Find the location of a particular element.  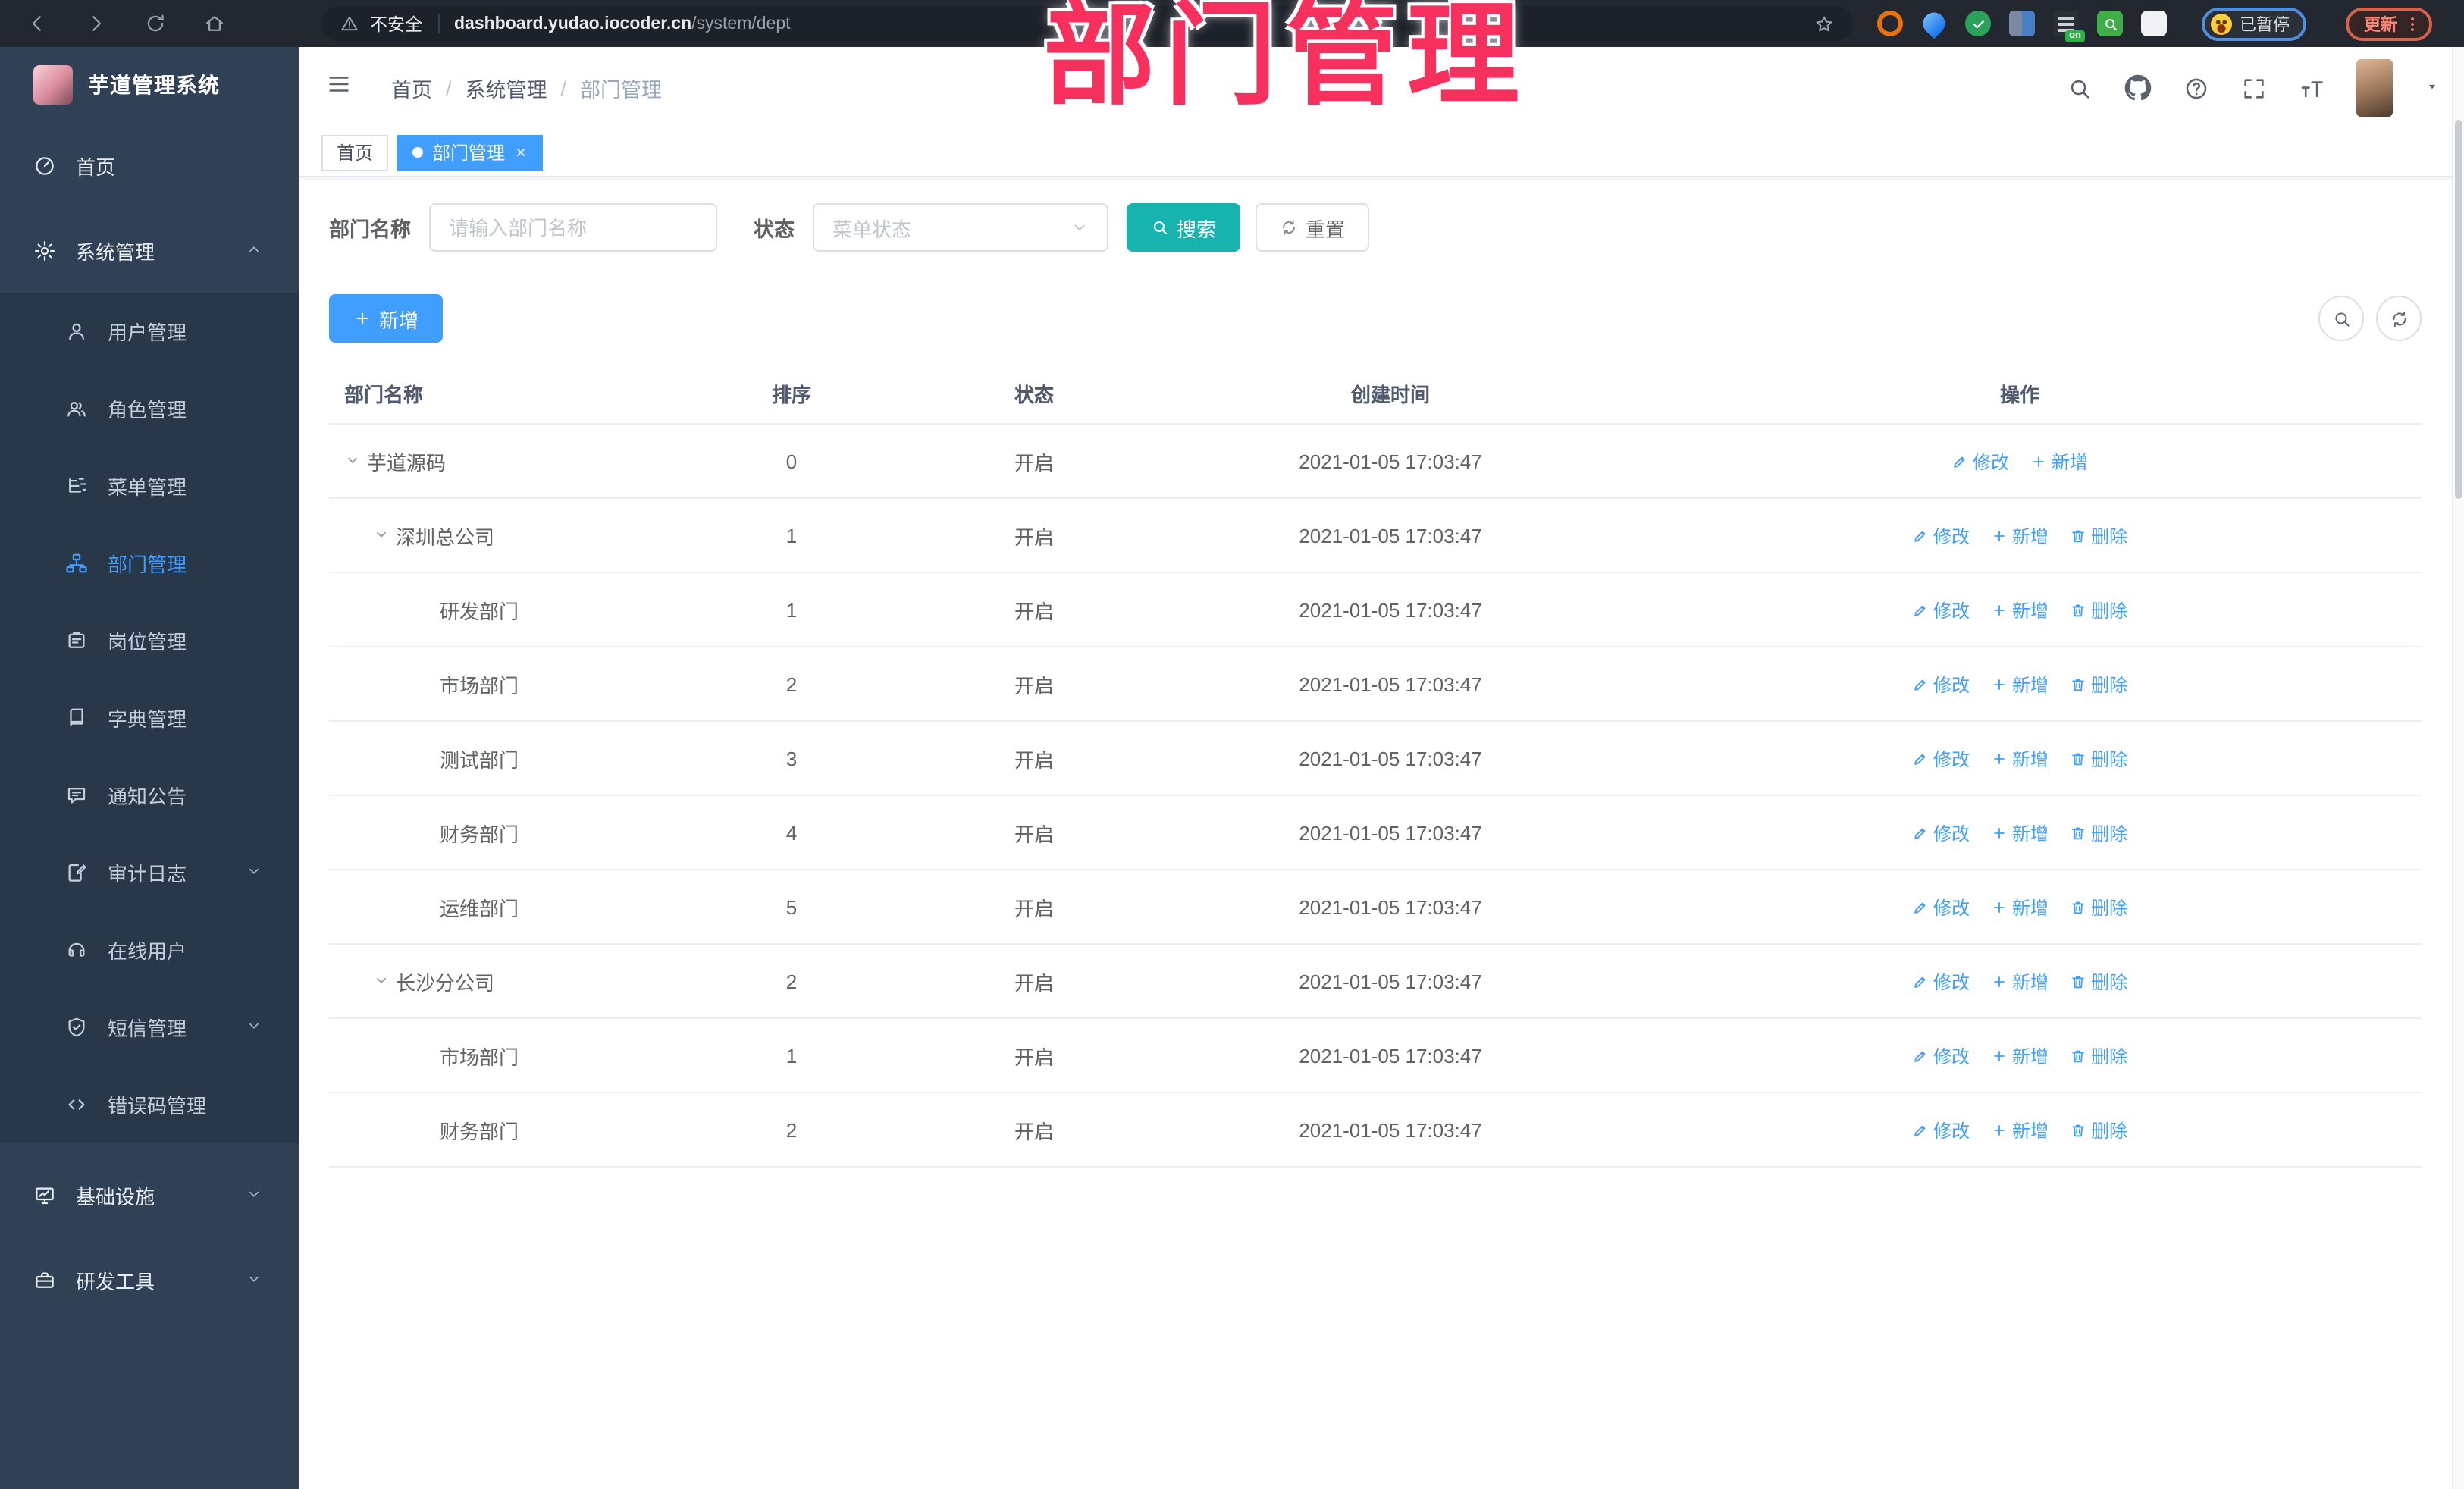

sidebar-item-4: 菜单管理 is located at coordinates (150, 486).